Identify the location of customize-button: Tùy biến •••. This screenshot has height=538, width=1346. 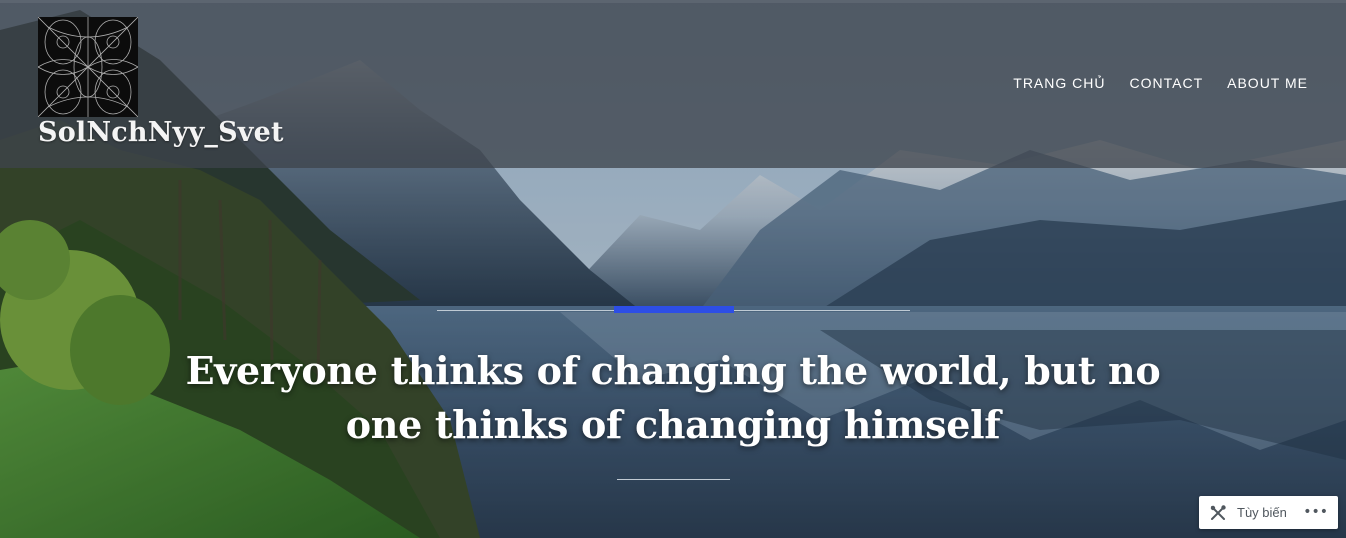
(1268, 512).